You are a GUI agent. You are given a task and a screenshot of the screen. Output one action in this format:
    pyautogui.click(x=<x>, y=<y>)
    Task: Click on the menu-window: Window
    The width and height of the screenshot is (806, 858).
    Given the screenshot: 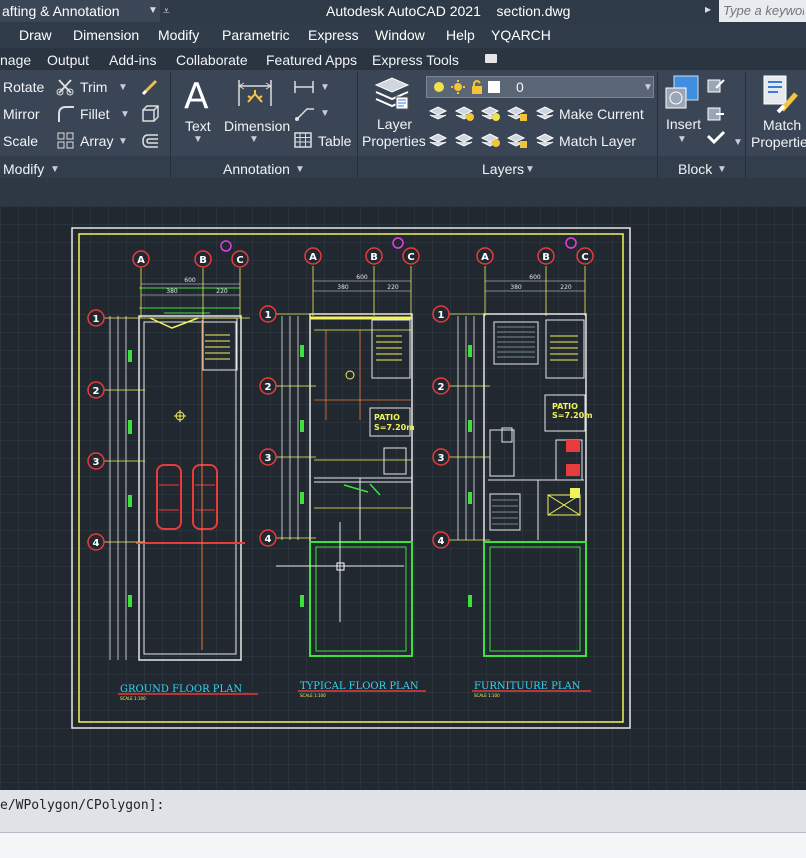 What is the action you would take?
    pyautogui.click(x=400, y=35)
    